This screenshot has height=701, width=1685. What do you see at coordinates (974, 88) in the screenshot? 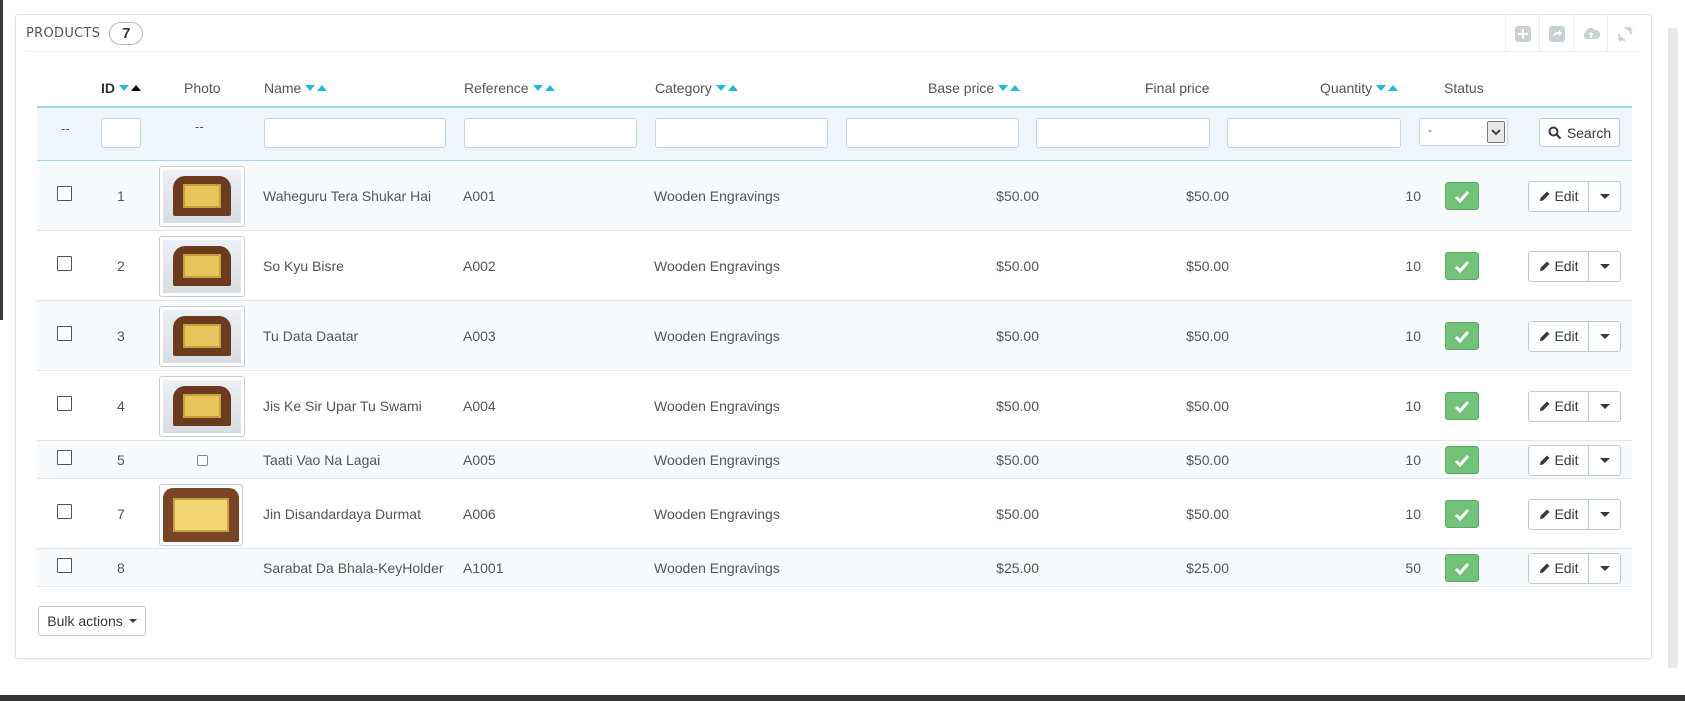
I see `header-base-price: Base price` at bounding box center [974, 88].